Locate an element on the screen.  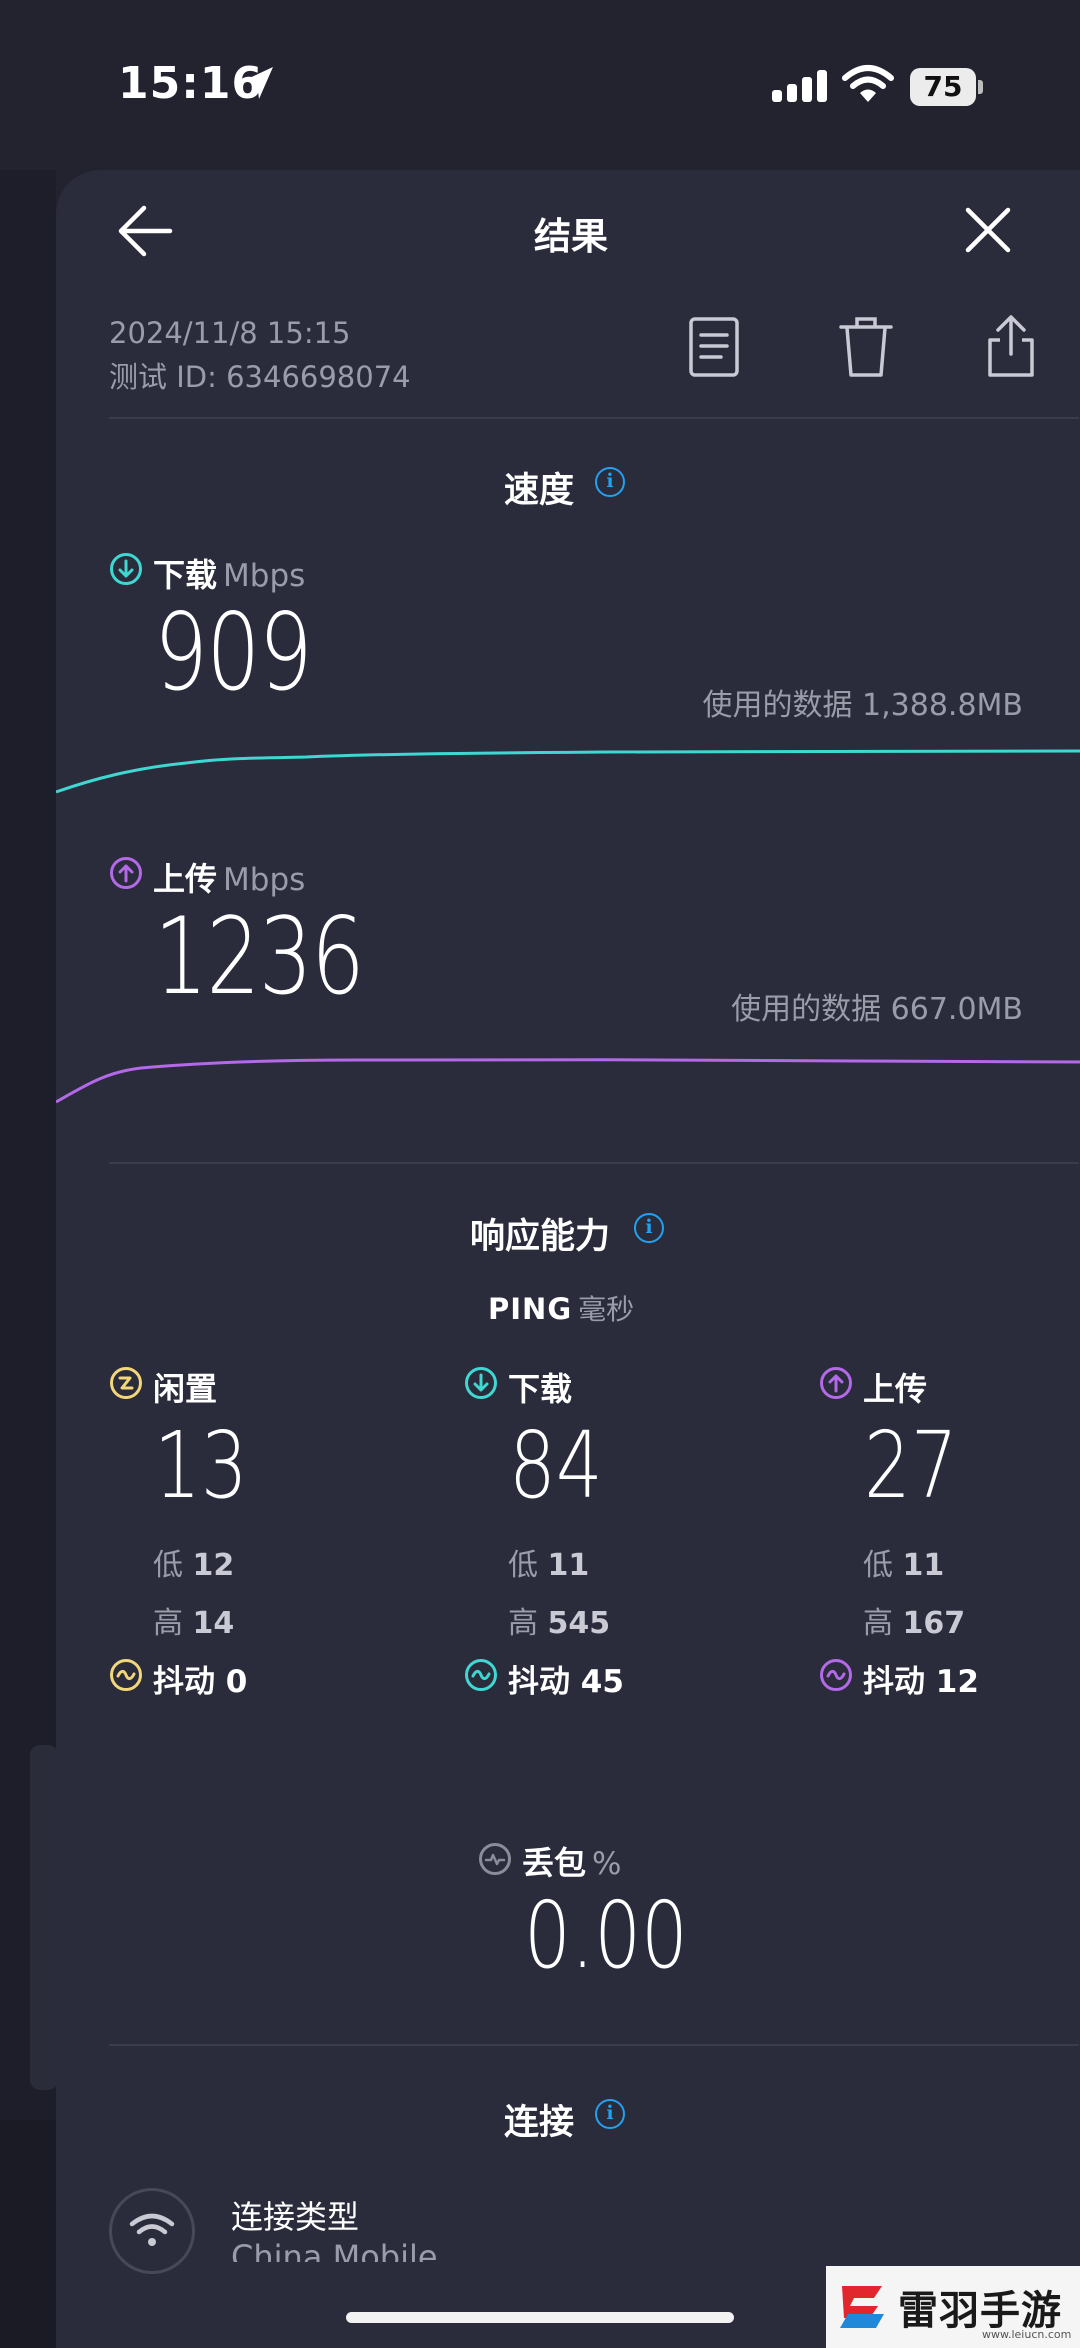
connection-section-title: 连接 is located at coordinates (539, 2123).